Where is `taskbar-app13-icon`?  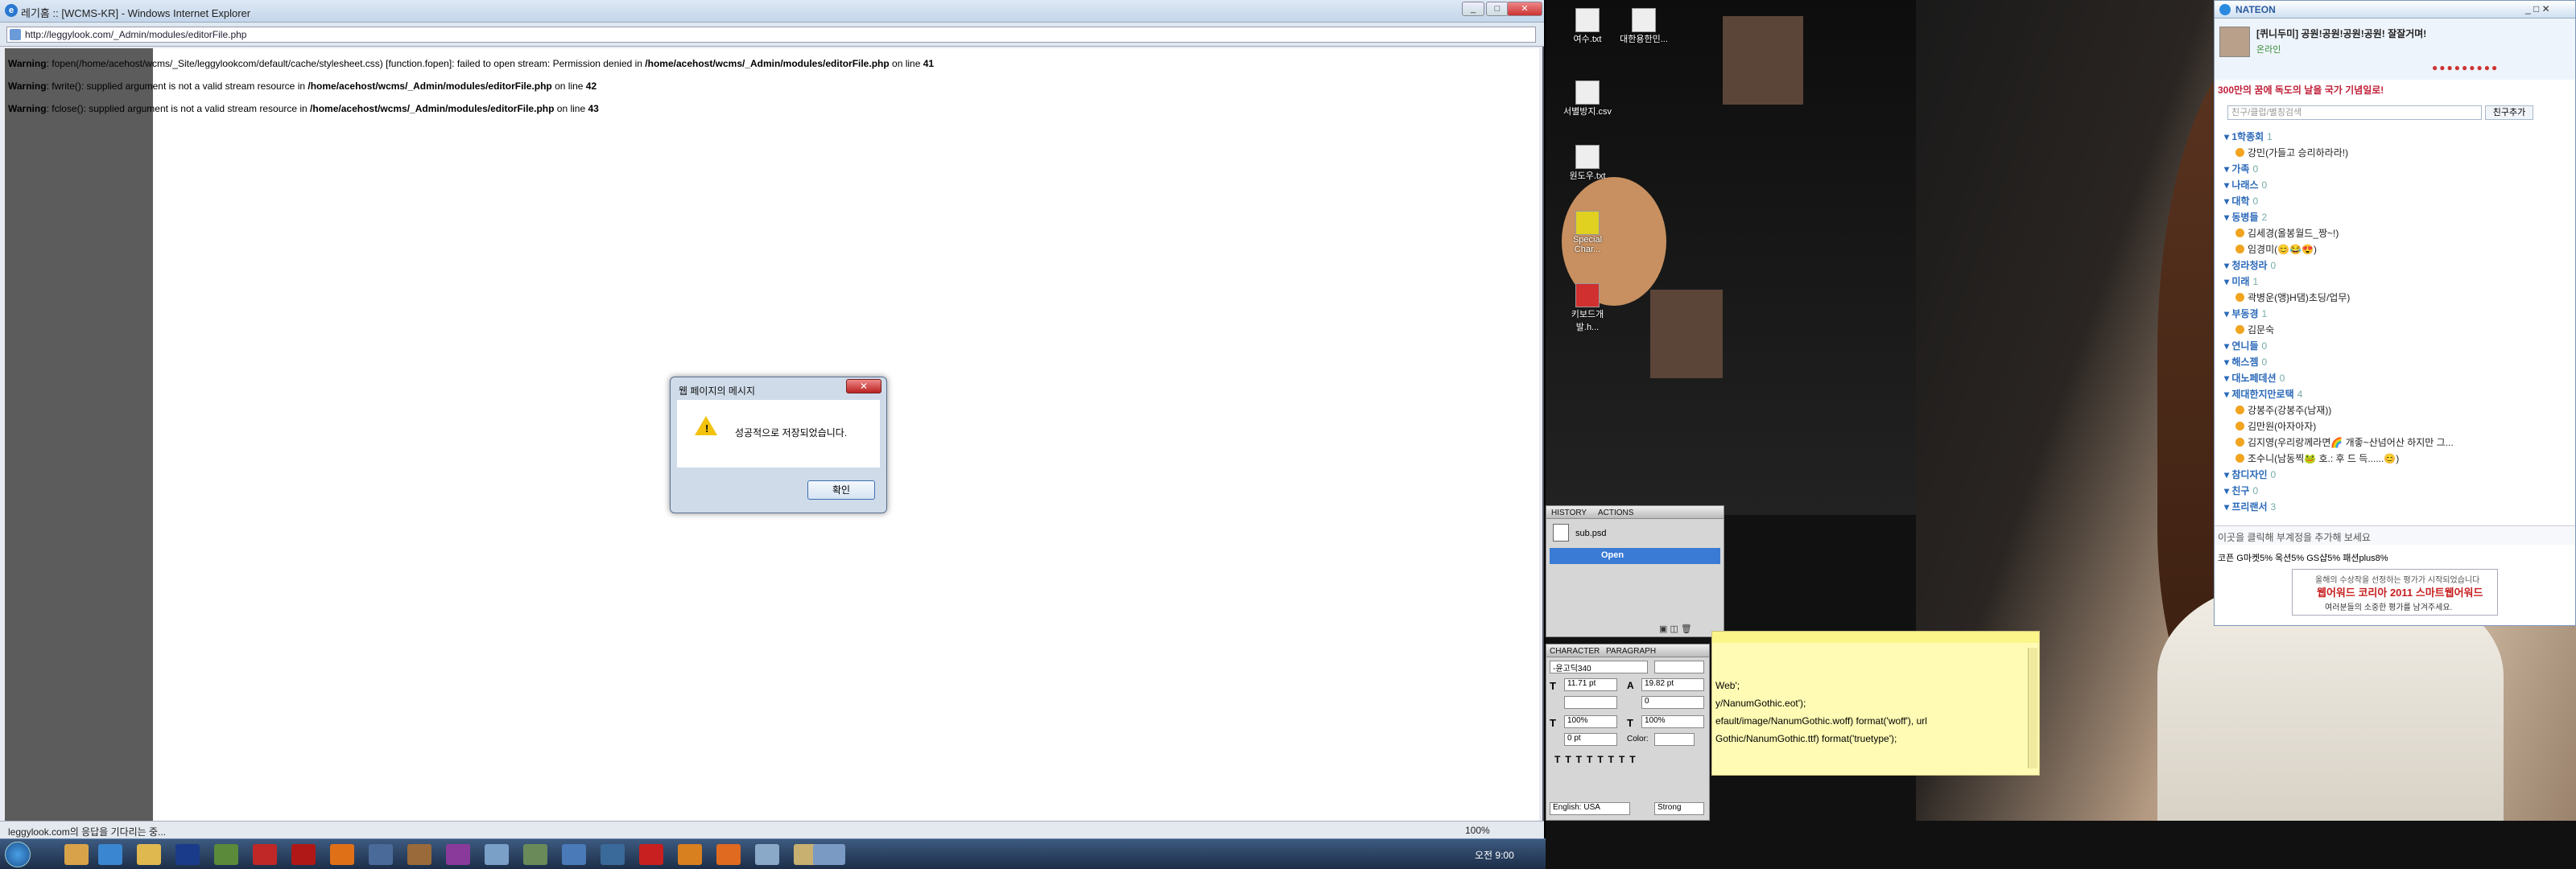
taskbar-app13-icon is located at coordinates (767, 854).